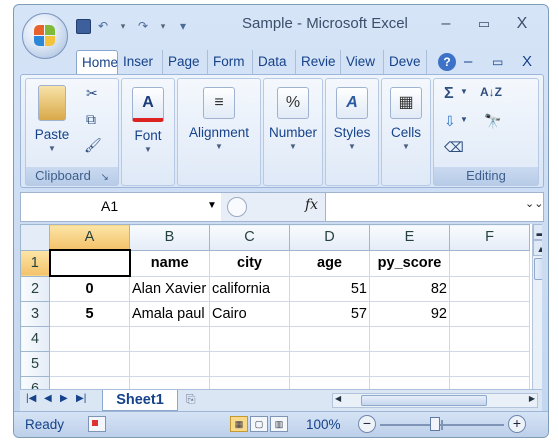 The image size is (558, 444). What do you see at coordinates (454, 147) in the screenshot?
I see `clear-icon: ⌫` at bounding box center [454, 147].